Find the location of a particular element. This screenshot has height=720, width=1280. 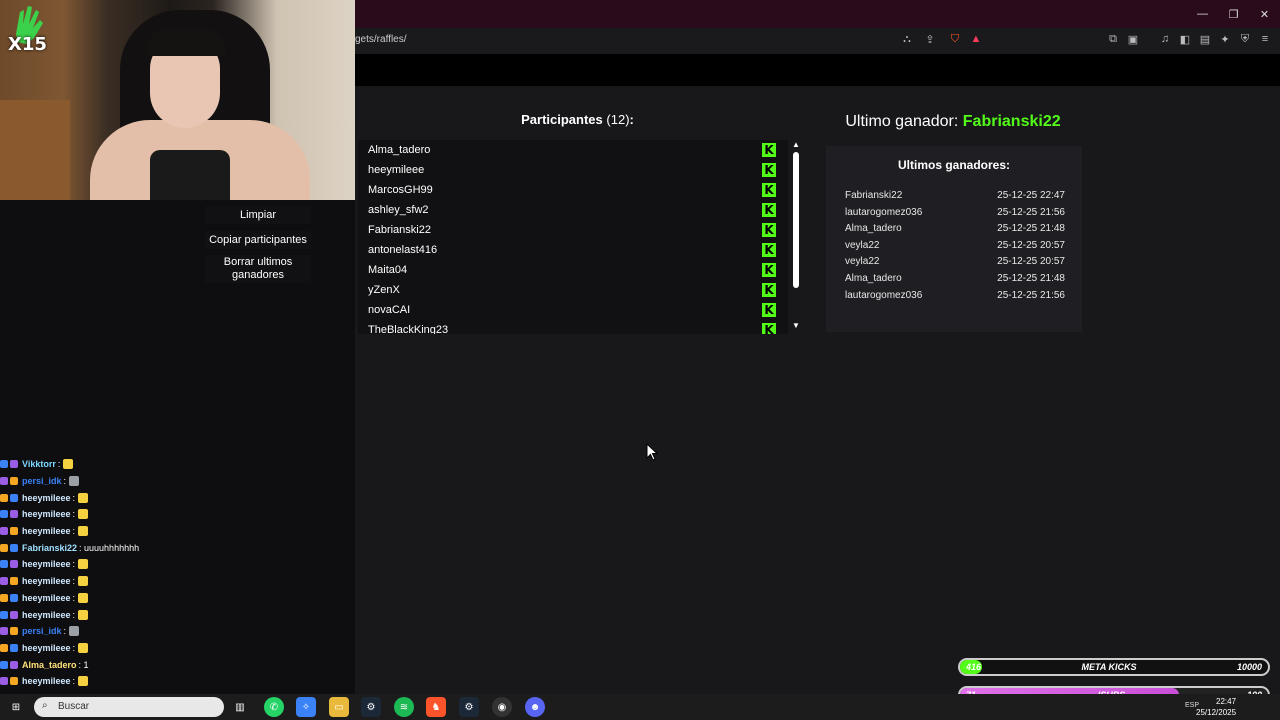

participant-row: TheBlackKing23 K is located at coordinates (573, 327).